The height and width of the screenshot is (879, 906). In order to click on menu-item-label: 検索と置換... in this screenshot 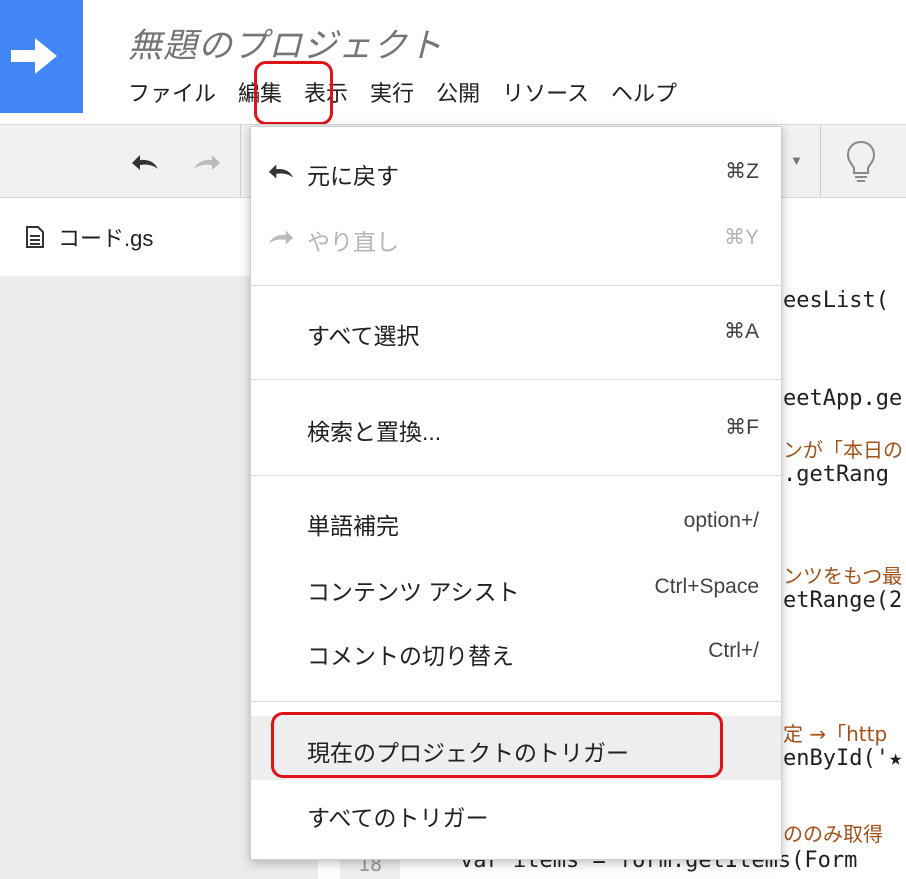, I will do `click(374, 432)`.